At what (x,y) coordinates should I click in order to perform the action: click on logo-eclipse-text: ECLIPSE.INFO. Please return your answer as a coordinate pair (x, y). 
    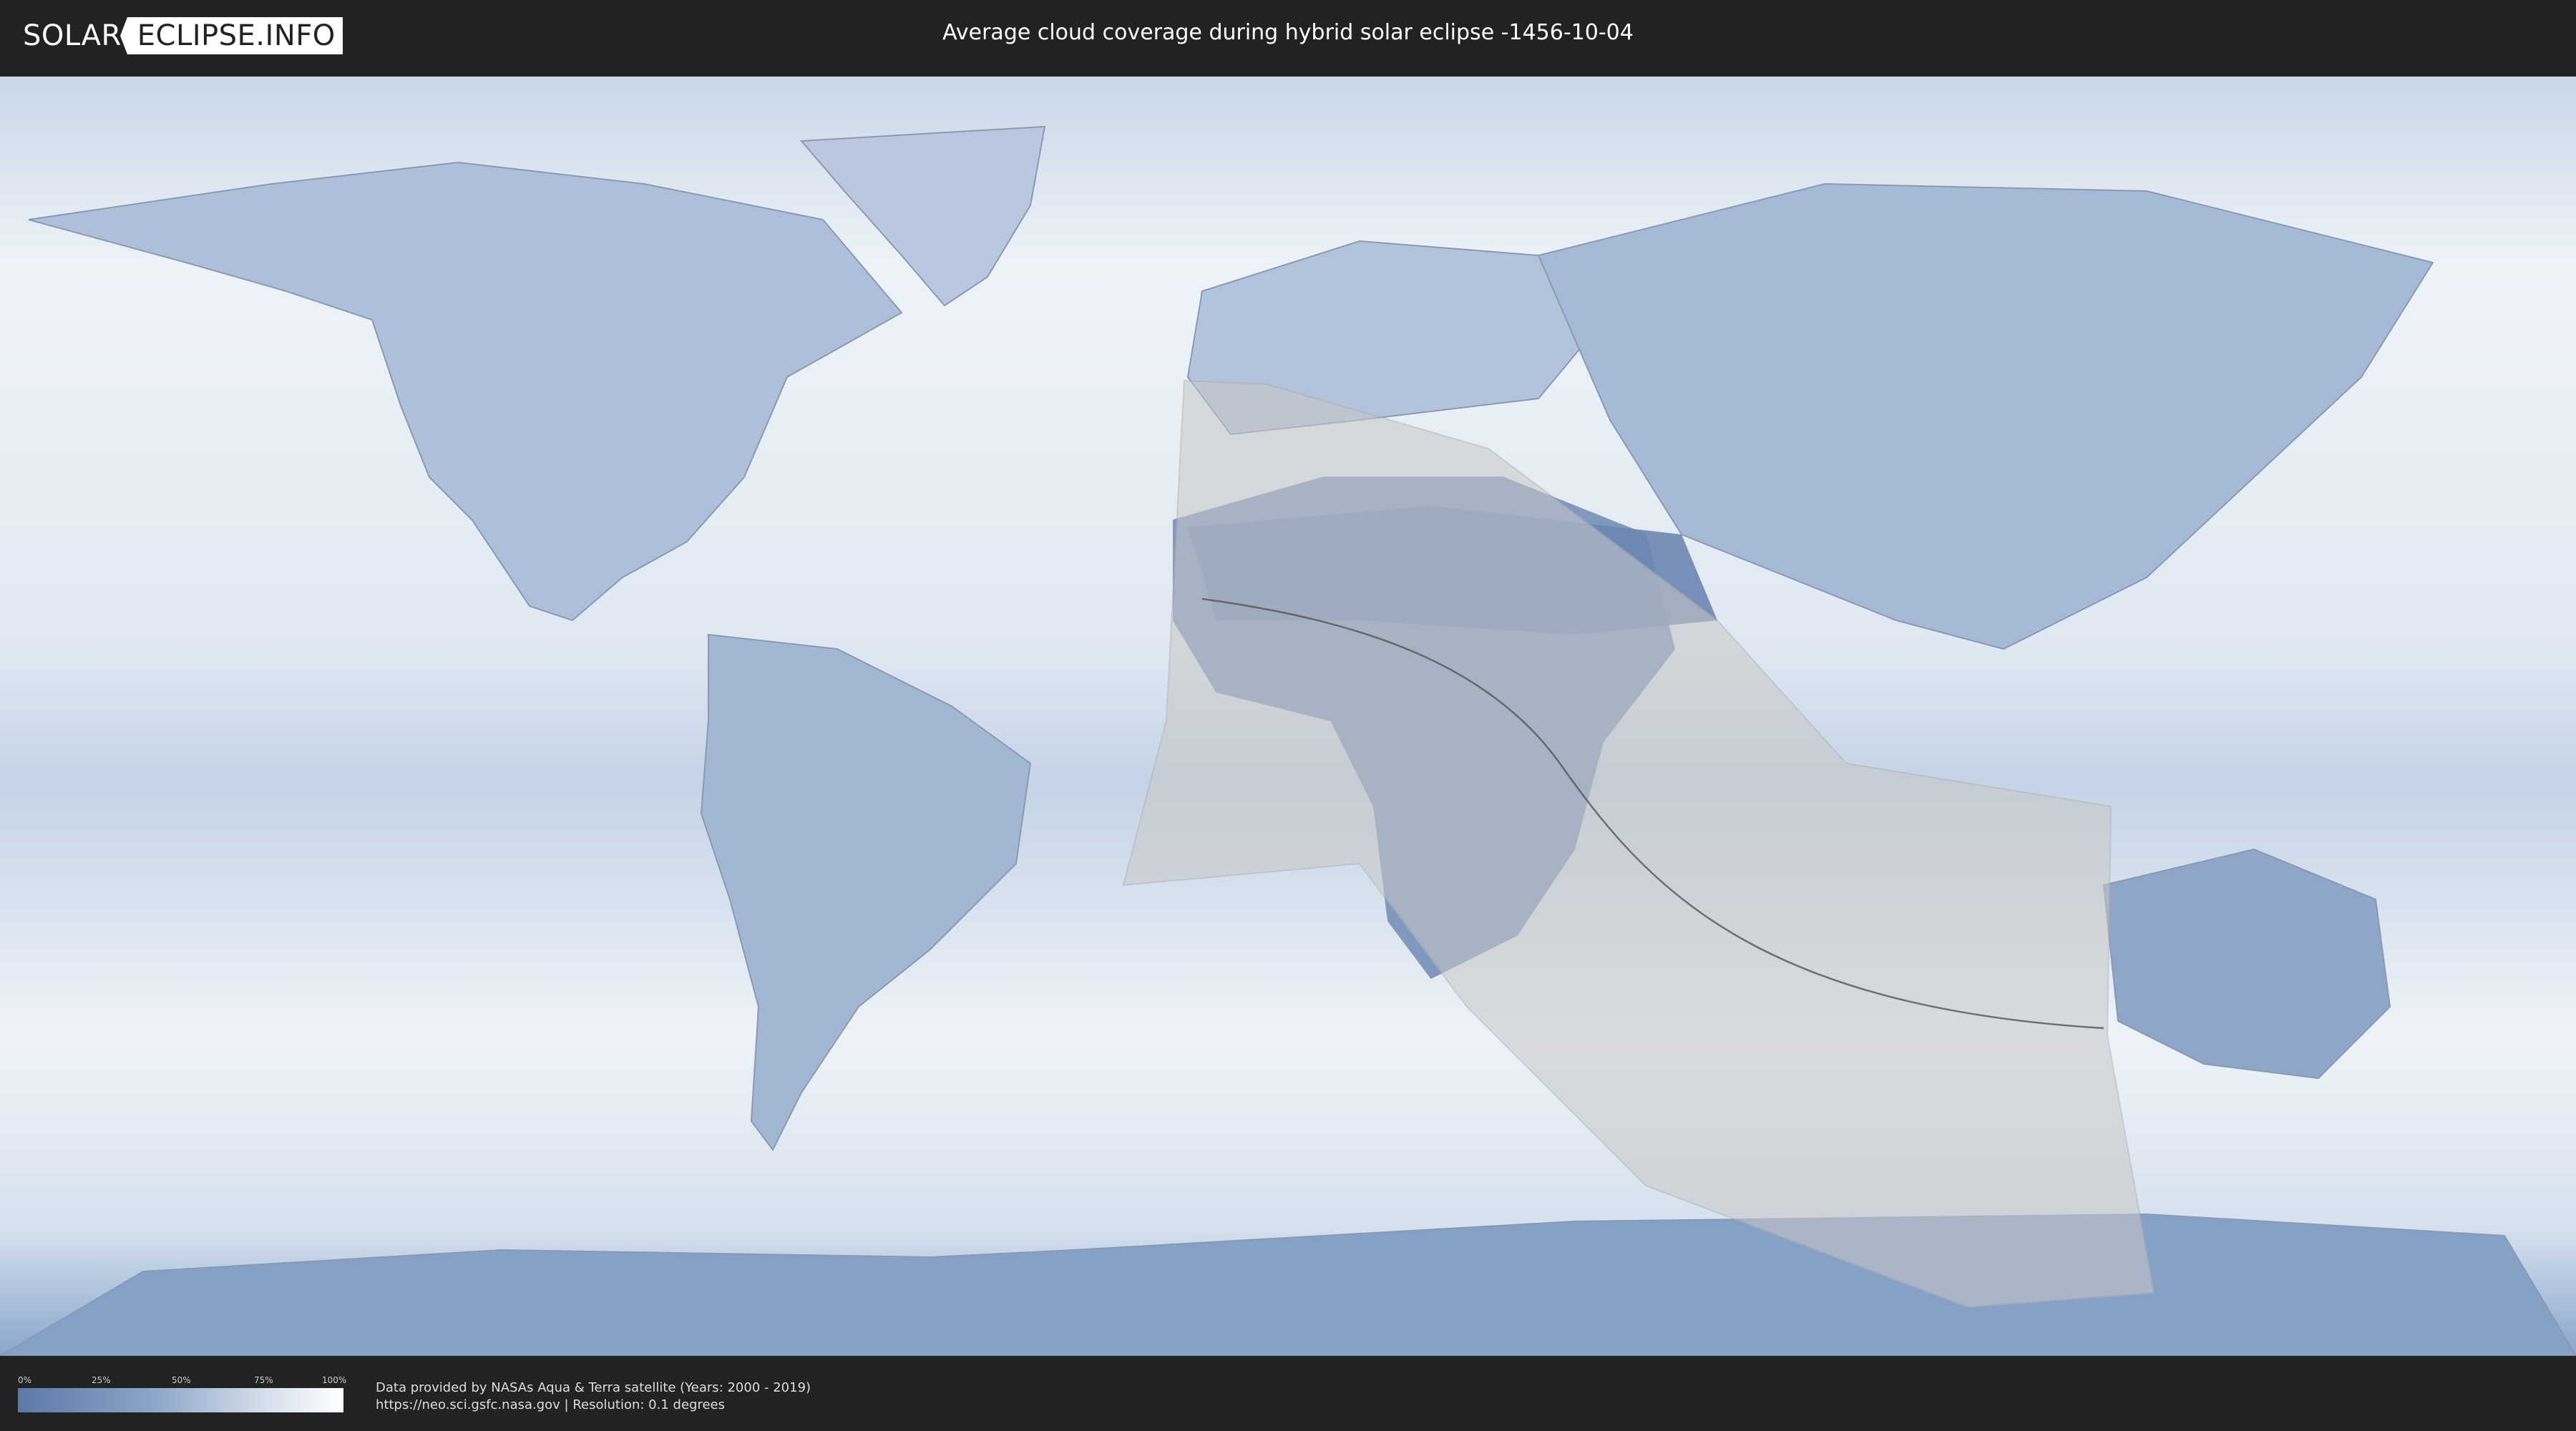
    Looking at the image, I should click on (231, 35).